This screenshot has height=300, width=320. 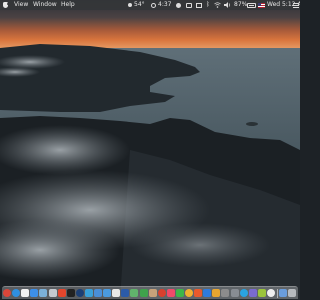 What do you see at coordinates (61, 293) in the screenshot?
I see `x-tool-icon` at bounding box center [61, 293].